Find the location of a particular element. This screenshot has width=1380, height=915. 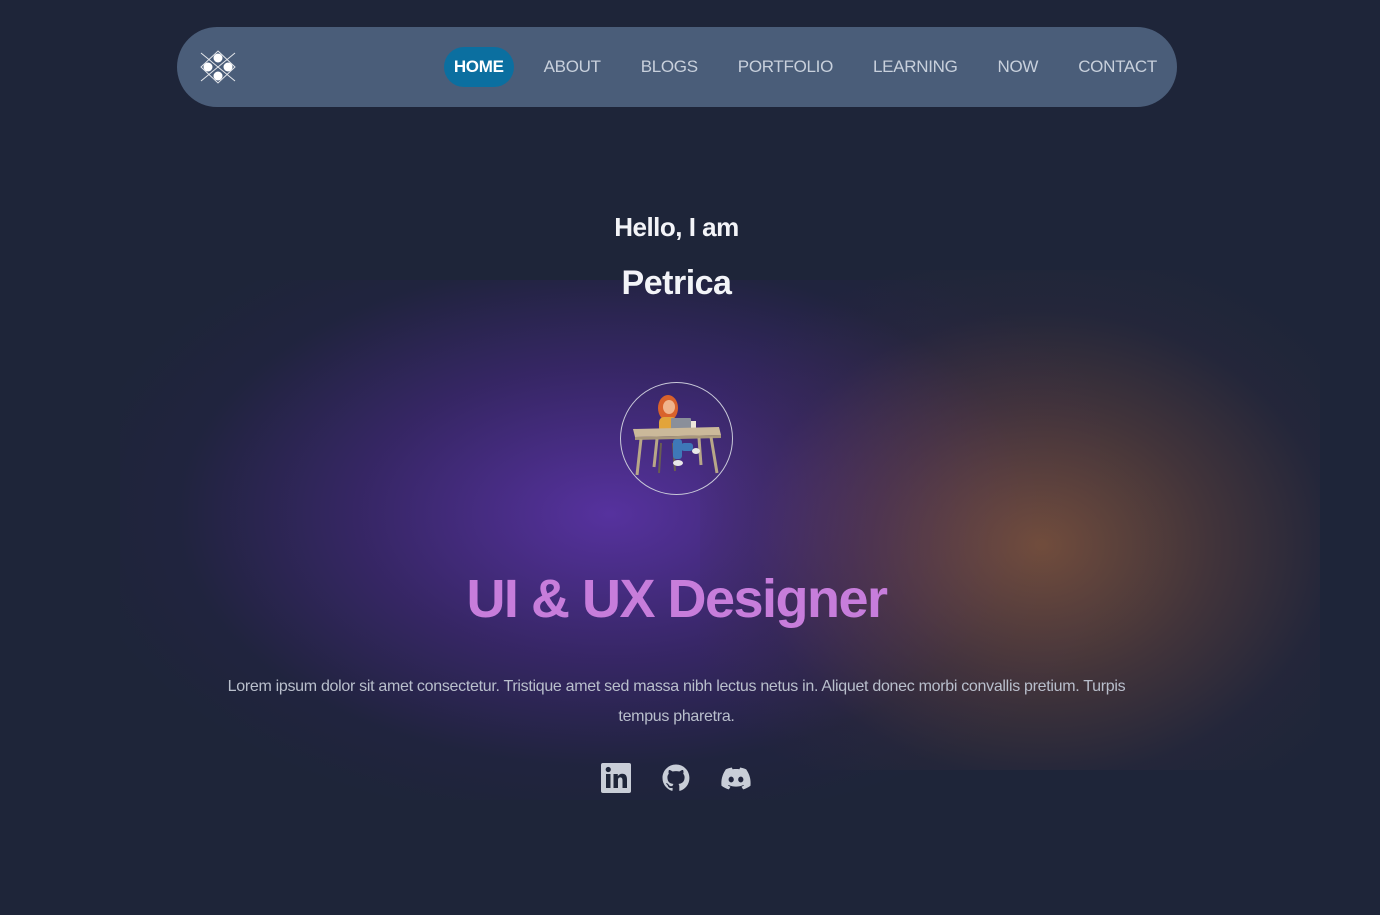

nav-item-learning: LEARNING is located at coordinates (915, 67).